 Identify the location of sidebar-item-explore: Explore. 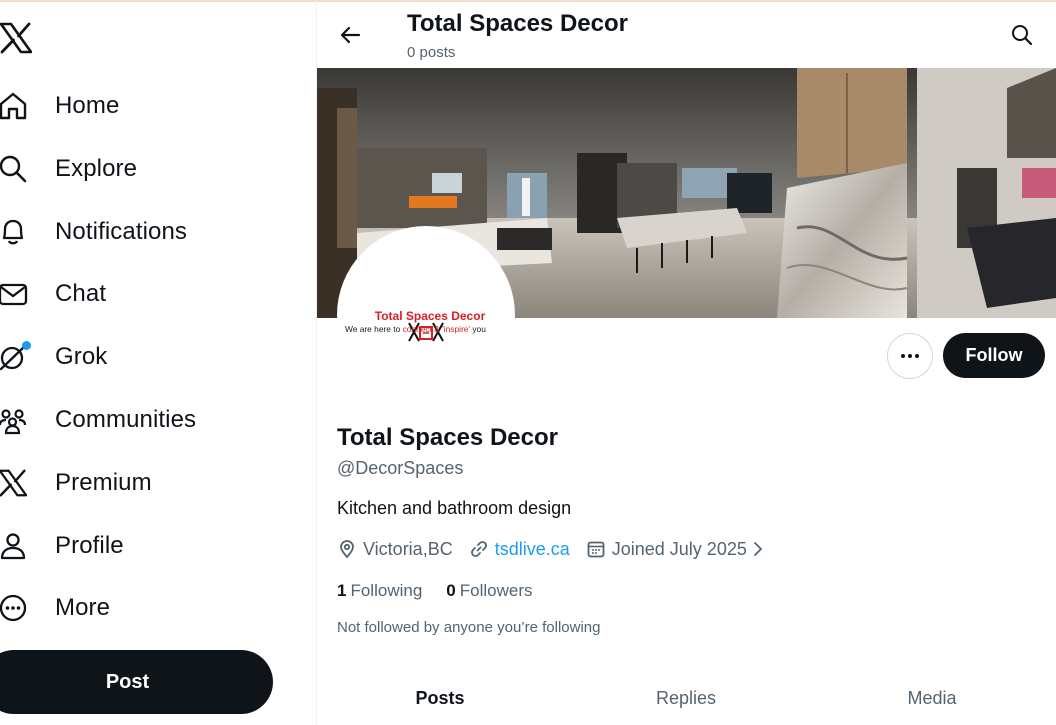
(150, 169).